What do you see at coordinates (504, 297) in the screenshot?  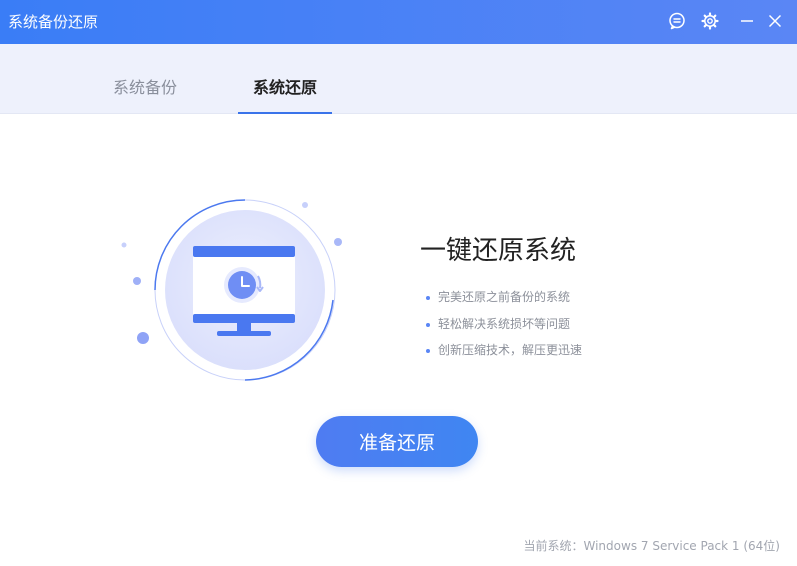 I see `feature-item: 完美还原之前备份的系统` at bounding box center [504, 297].